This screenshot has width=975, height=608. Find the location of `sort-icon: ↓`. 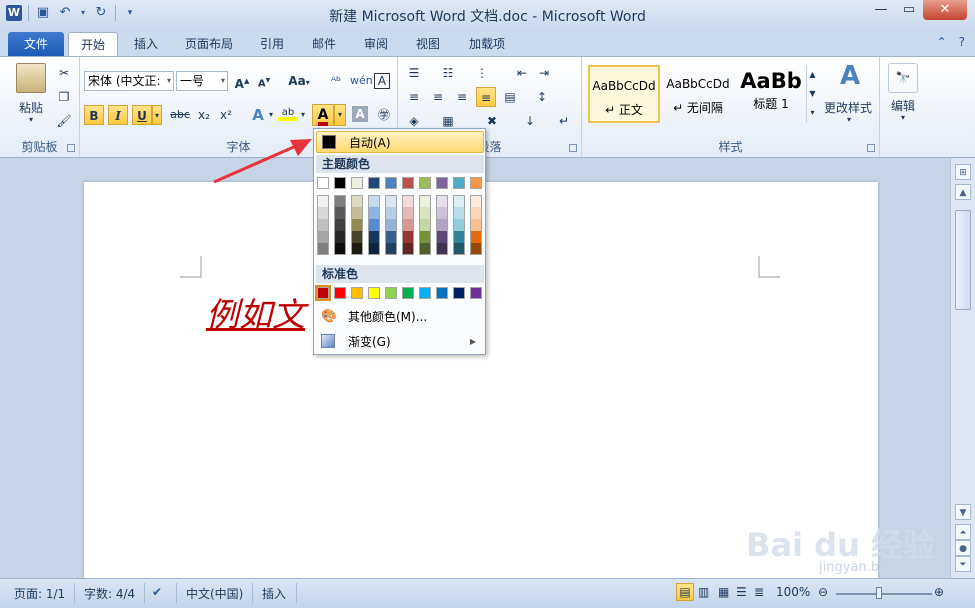

sort-icon: ↓ is located at coordinates (530, 121).